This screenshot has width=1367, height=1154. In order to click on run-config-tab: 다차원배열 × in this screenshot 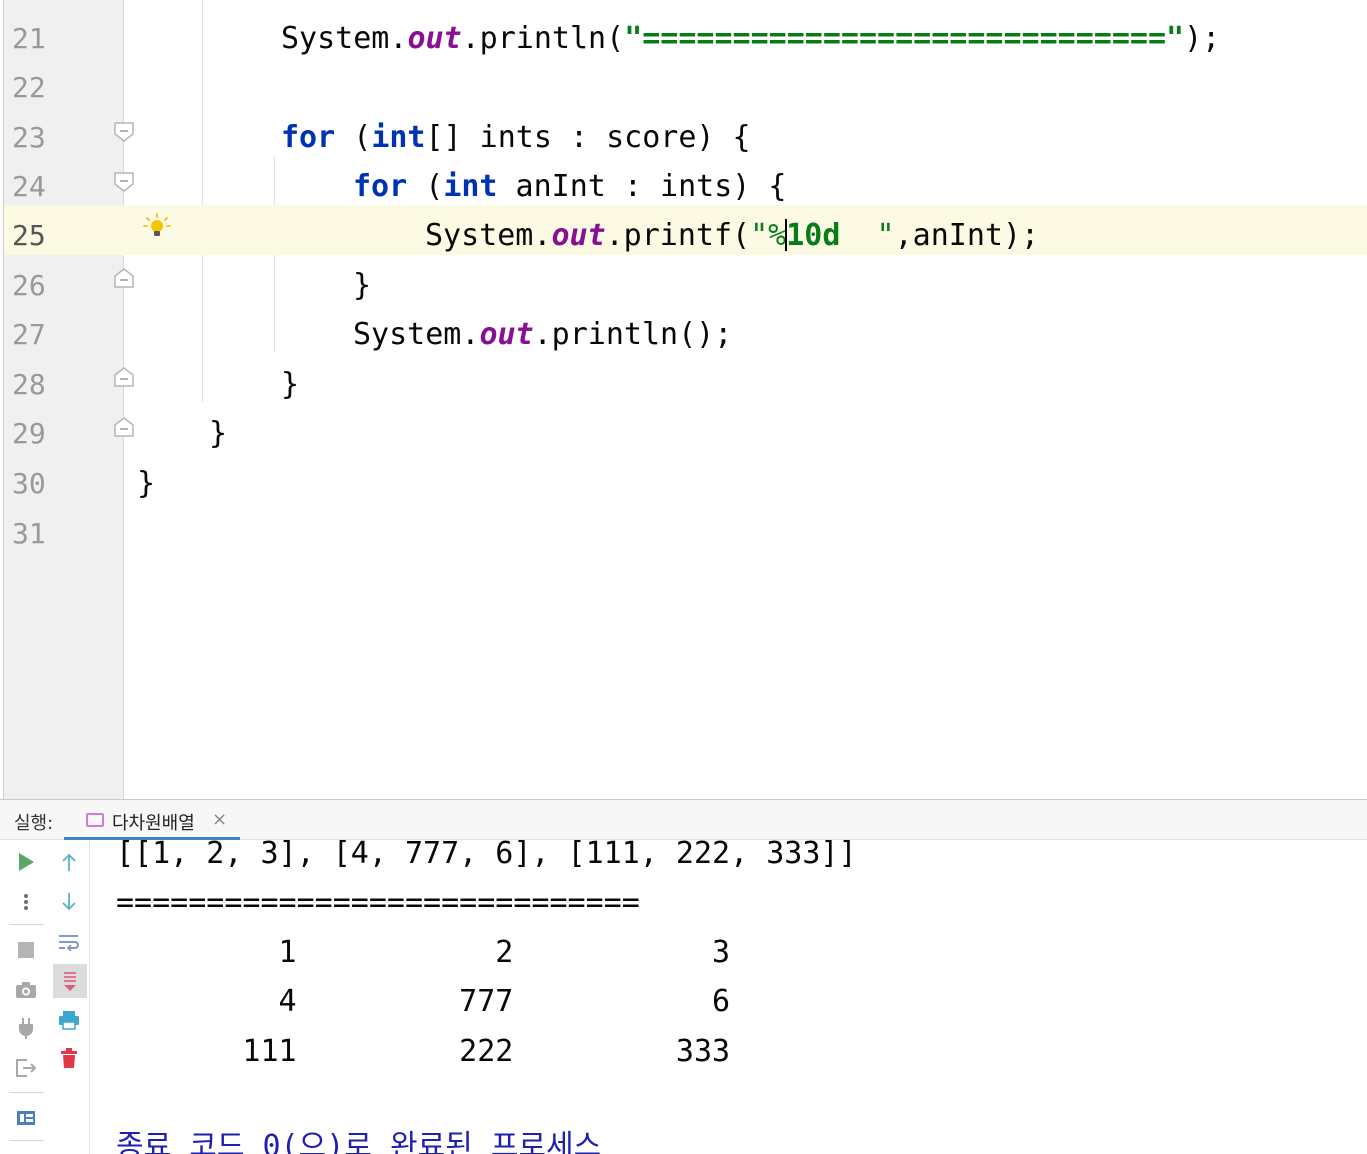, I will do `click(152, 820)`.